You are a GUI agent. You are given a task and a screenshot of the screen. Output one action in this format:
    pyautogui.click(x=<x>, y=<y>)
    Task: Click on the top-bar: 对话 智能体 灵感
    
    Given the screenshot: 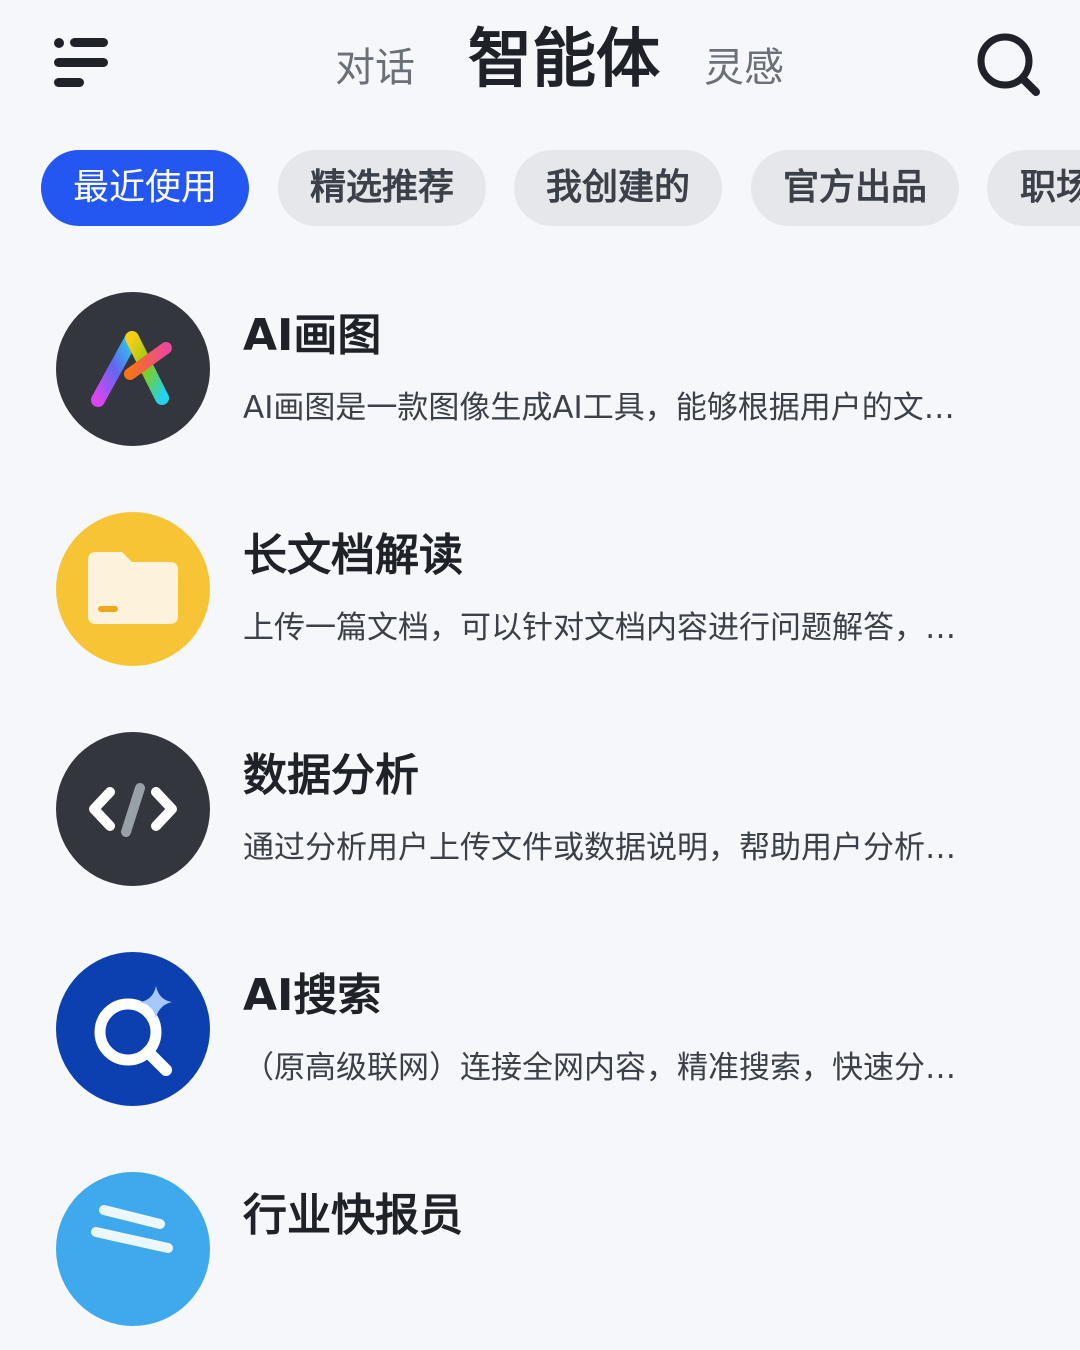 What is the action you would take?
    pyautogui.click(x=540, y=65)
    